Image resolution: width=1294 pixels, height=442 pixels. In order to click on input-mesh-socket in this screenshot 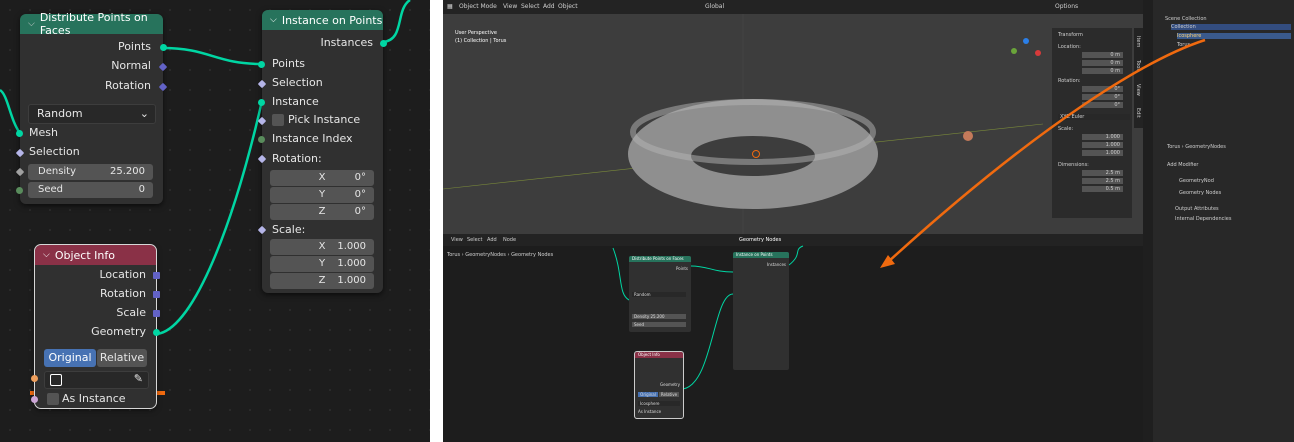, I will do `click(19, 133)`.